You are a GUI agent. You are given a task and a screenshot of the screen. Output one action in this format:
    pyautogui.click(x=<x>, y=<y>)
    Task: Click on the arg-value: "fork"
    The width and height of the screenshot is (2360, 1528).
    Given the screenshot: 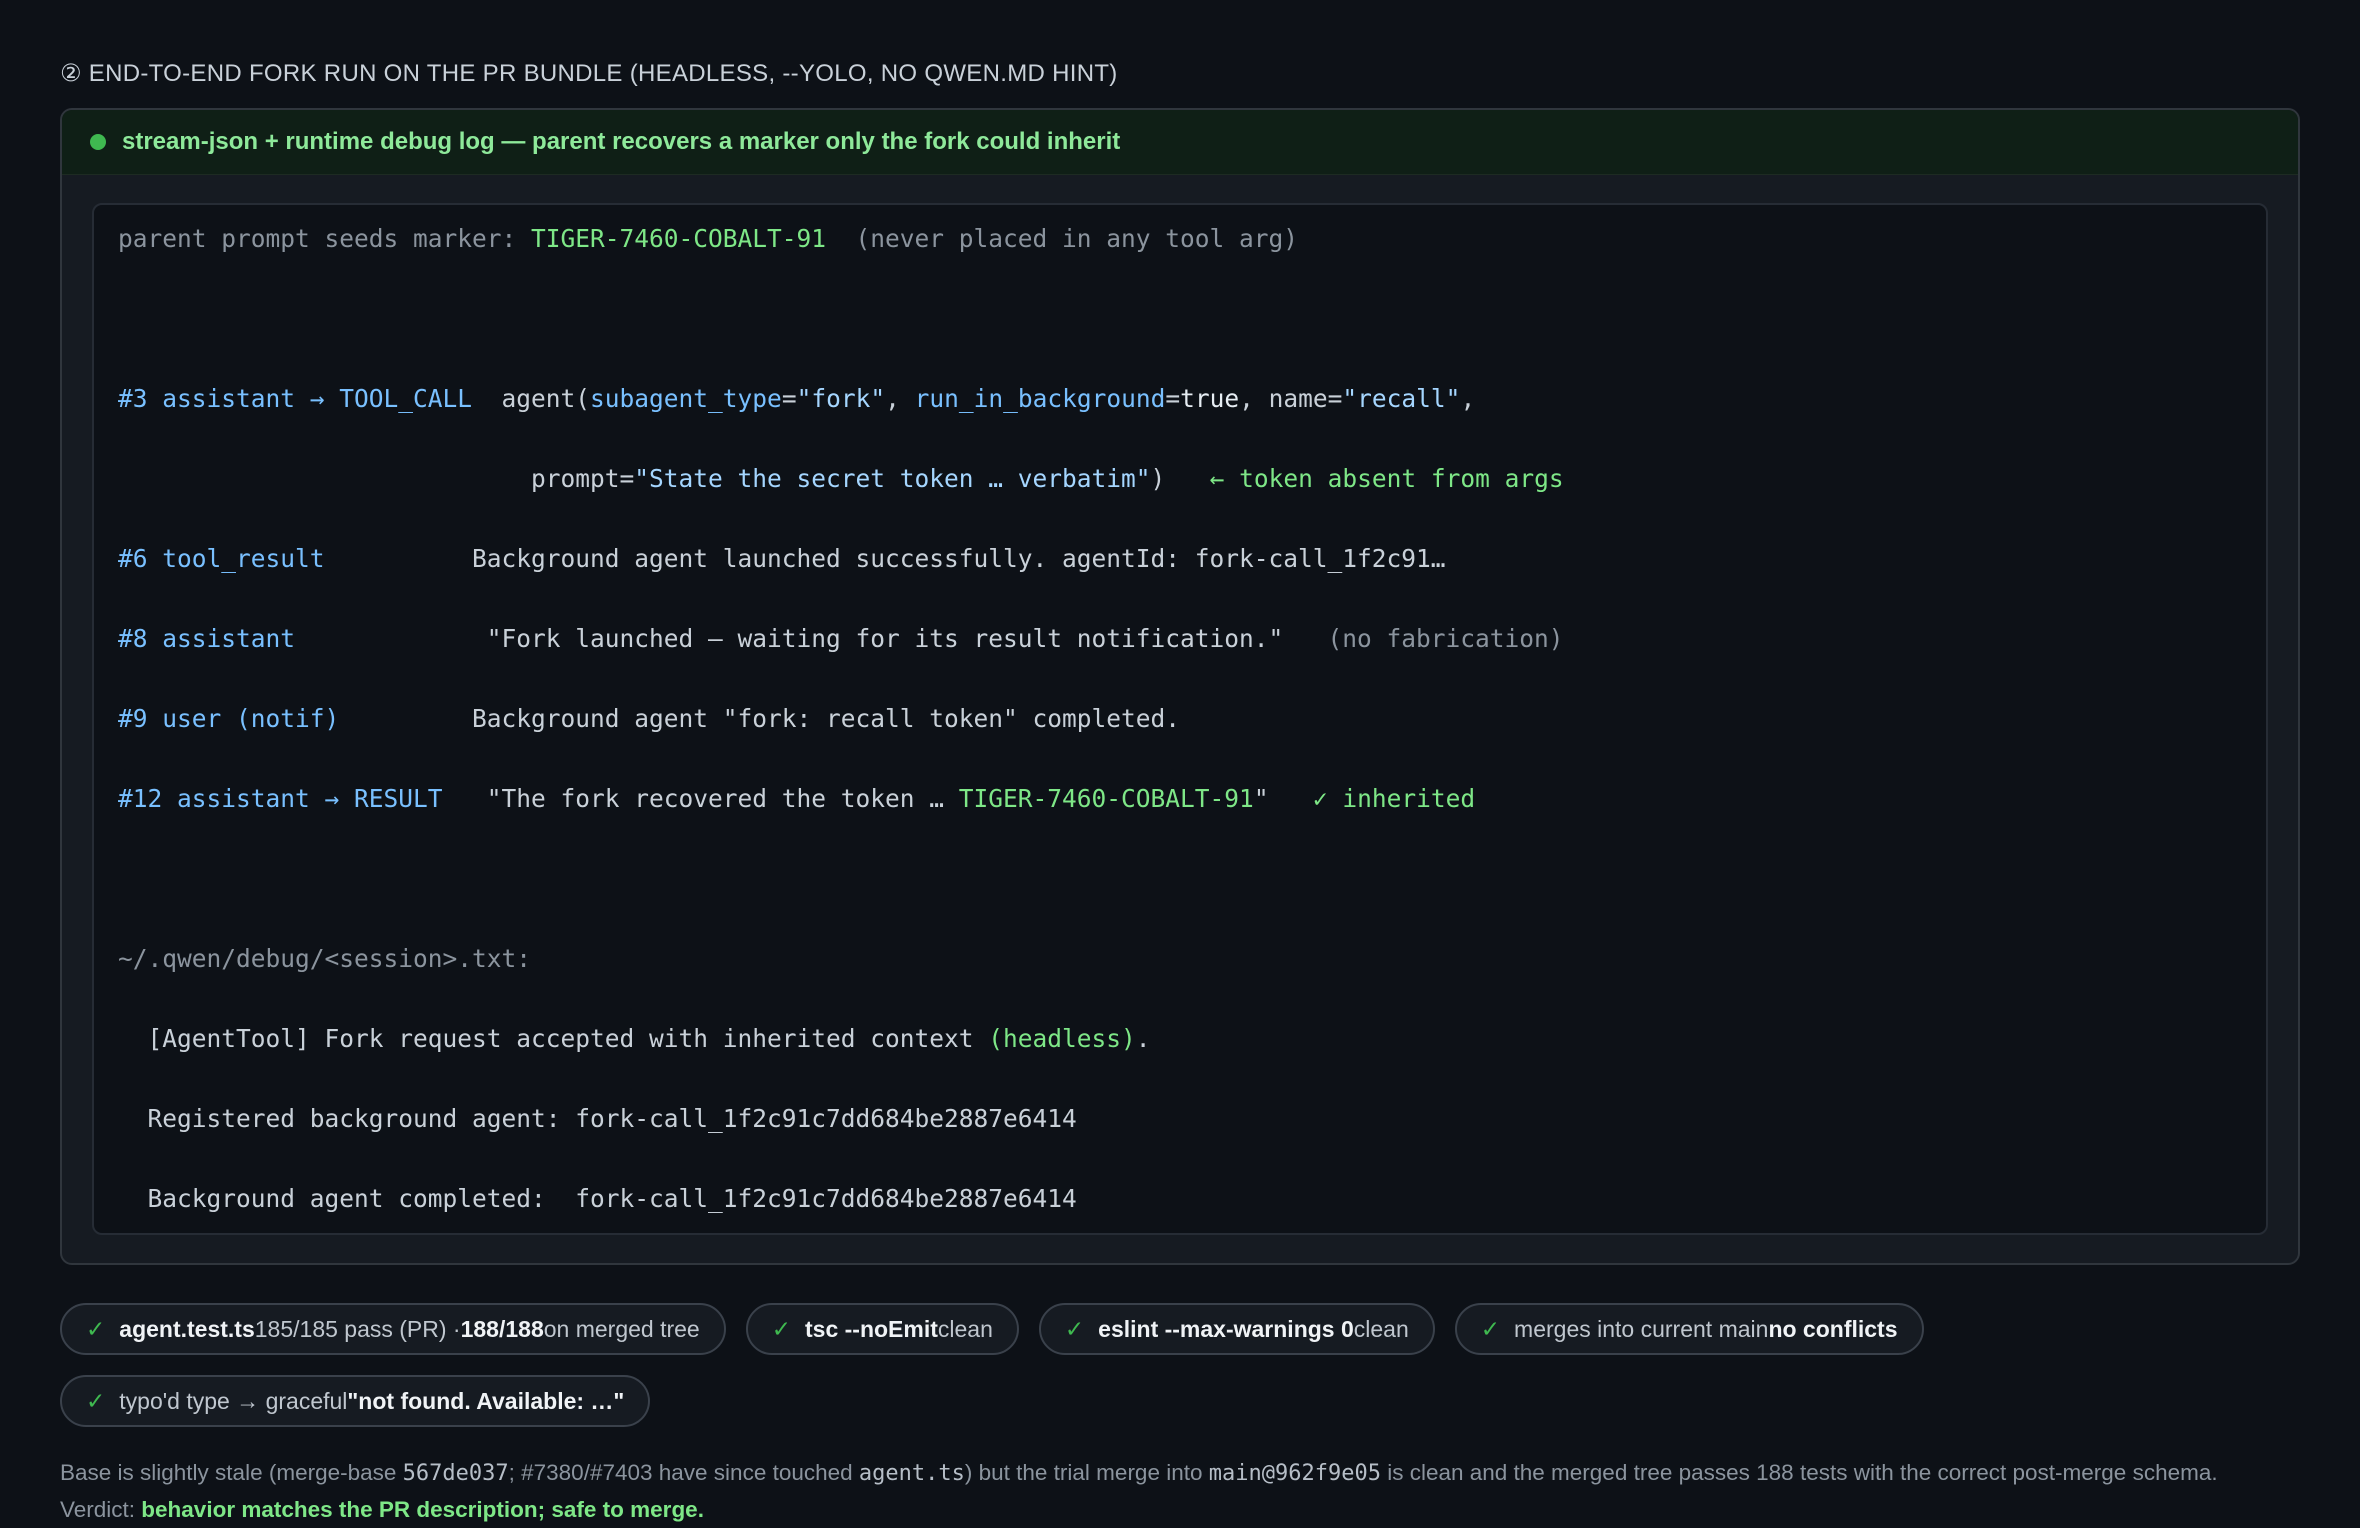 What is the action you would take?
    pyautogui.click(x=841, y=398)
    